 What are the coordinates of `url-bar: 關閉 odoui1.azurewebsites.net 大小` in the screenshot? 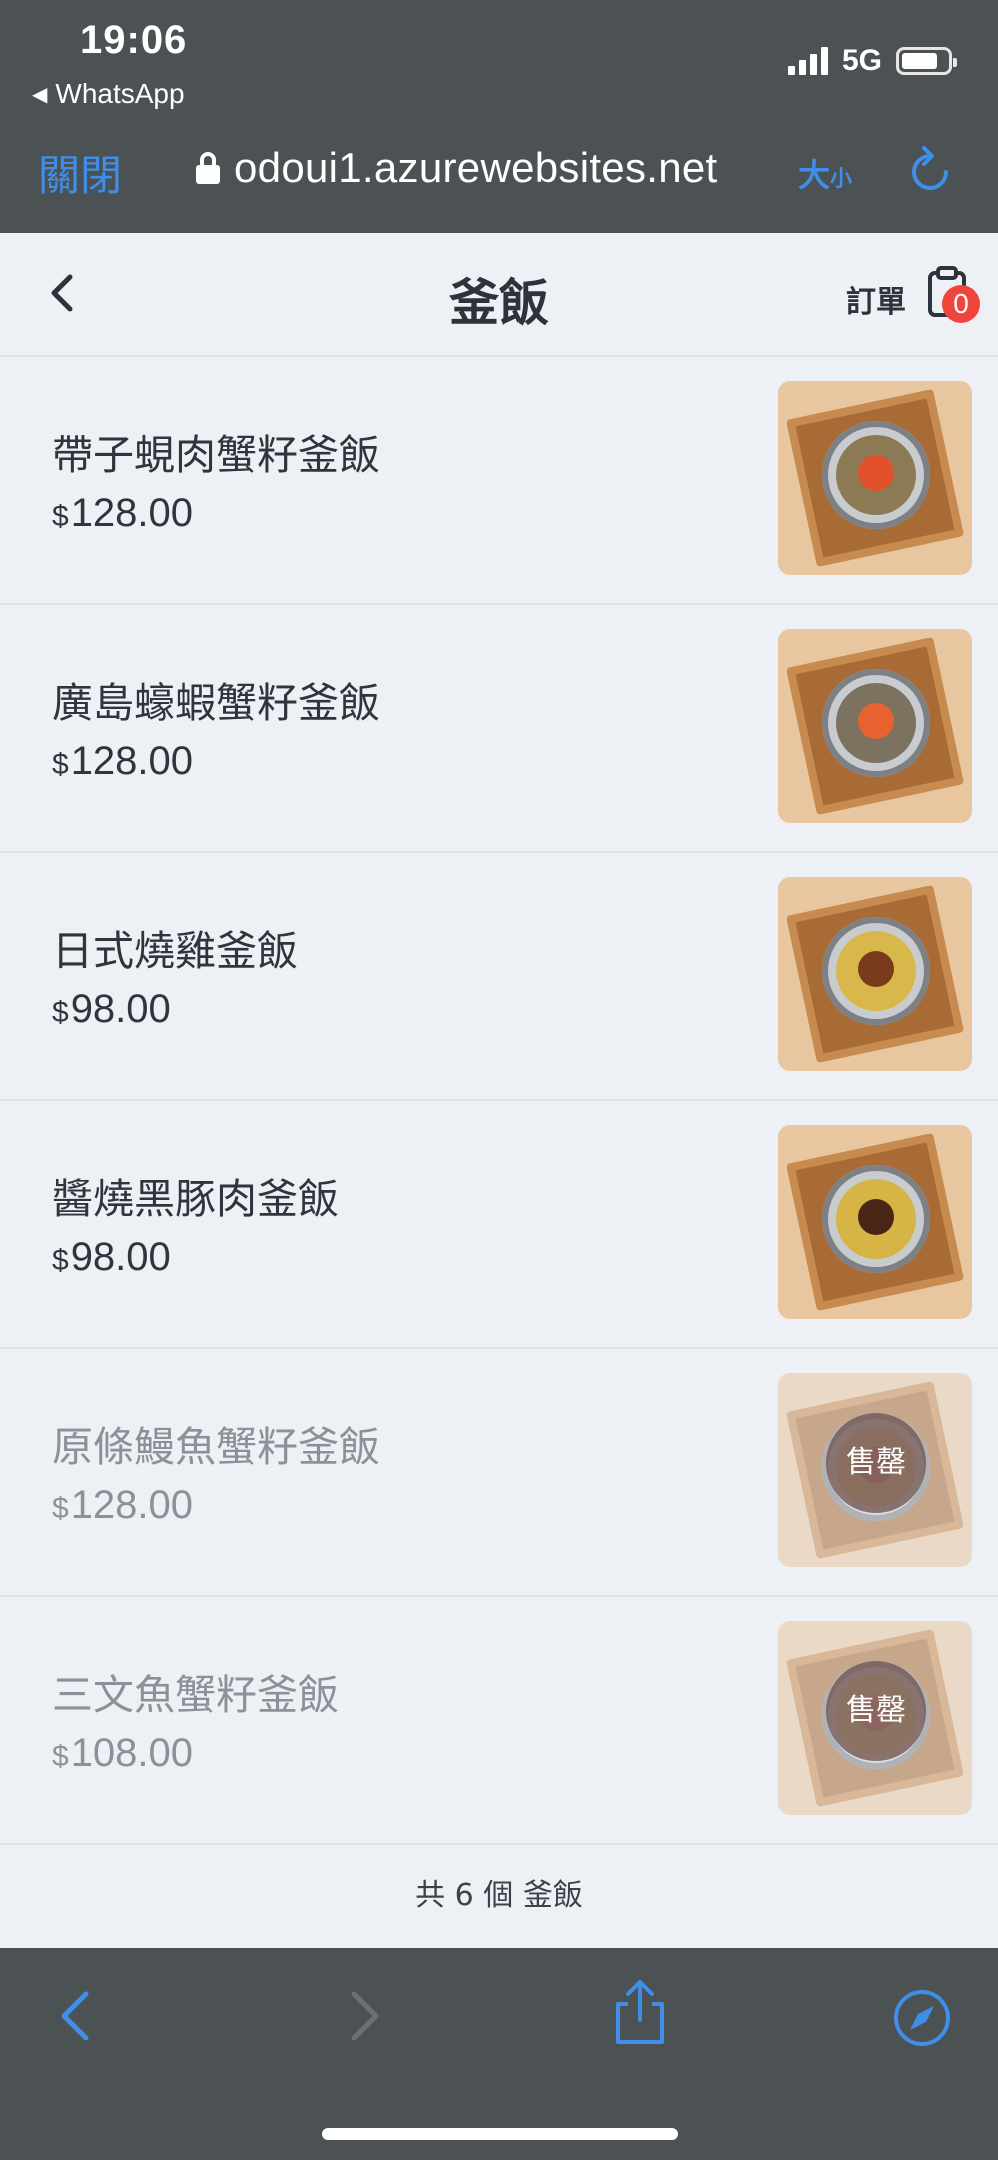 It's located at (499, 170).